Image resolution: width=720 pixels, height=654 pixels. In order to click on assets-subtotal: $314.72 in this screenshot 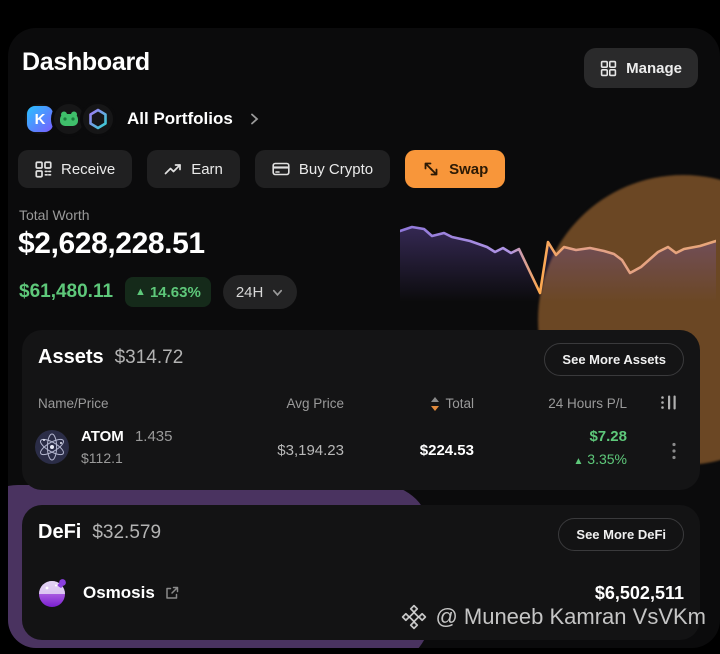, I will do `click(149, 357)`.